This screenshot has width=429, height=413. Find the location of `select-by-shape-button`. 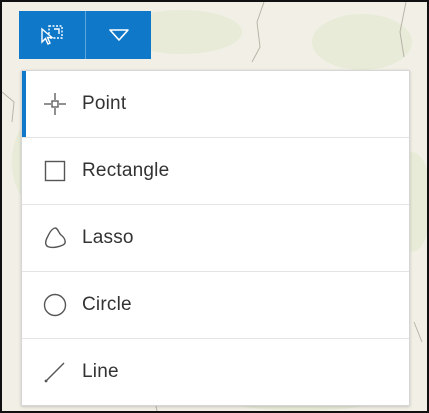

select-by-shape-button is located at coordinates (52, 35).